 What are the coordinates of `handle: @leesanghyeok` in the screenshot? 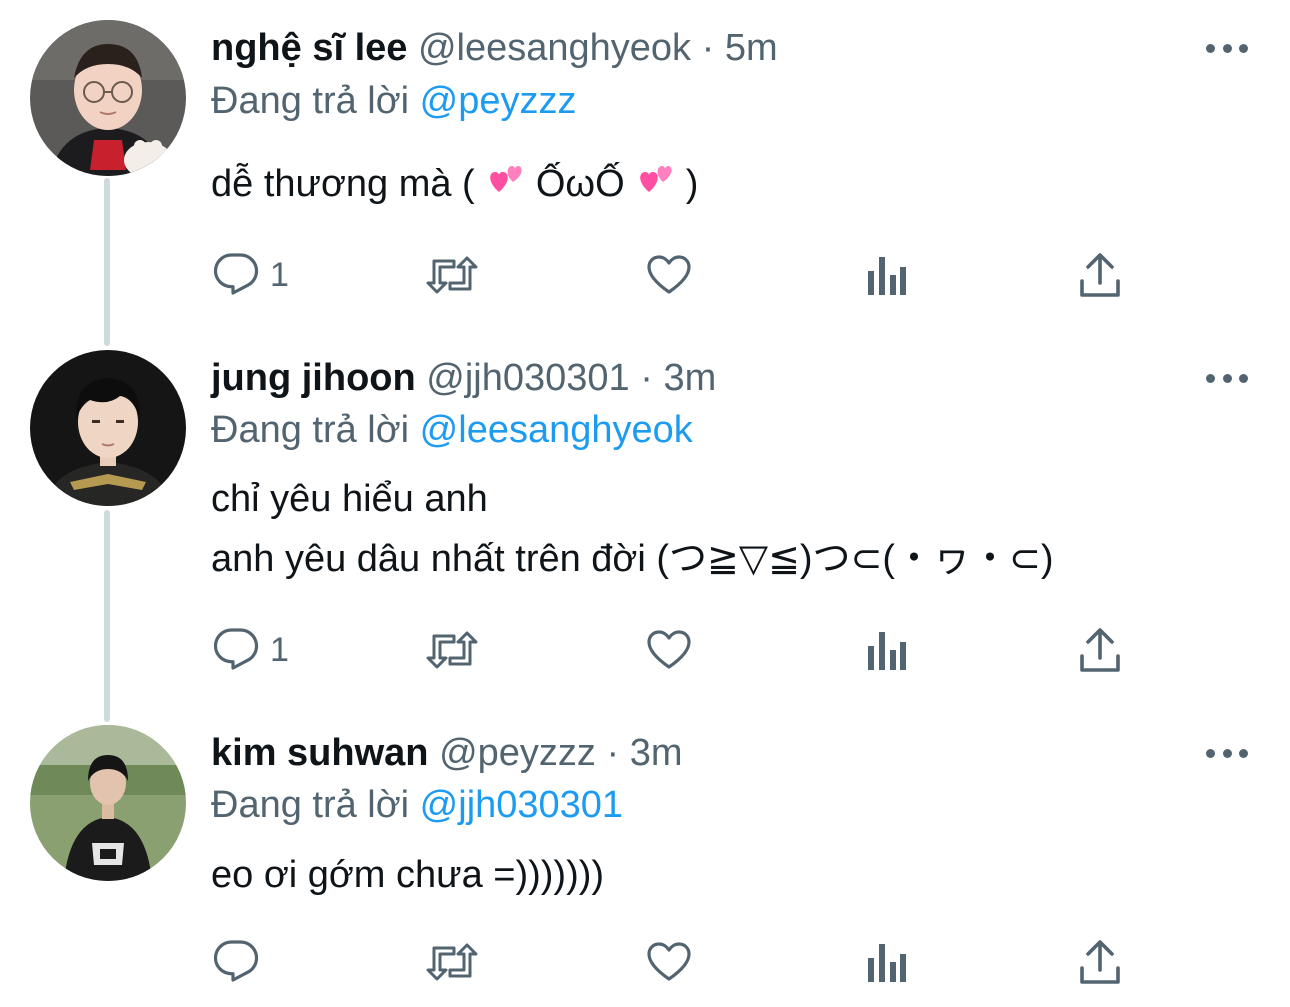 It's located at (554, 48).